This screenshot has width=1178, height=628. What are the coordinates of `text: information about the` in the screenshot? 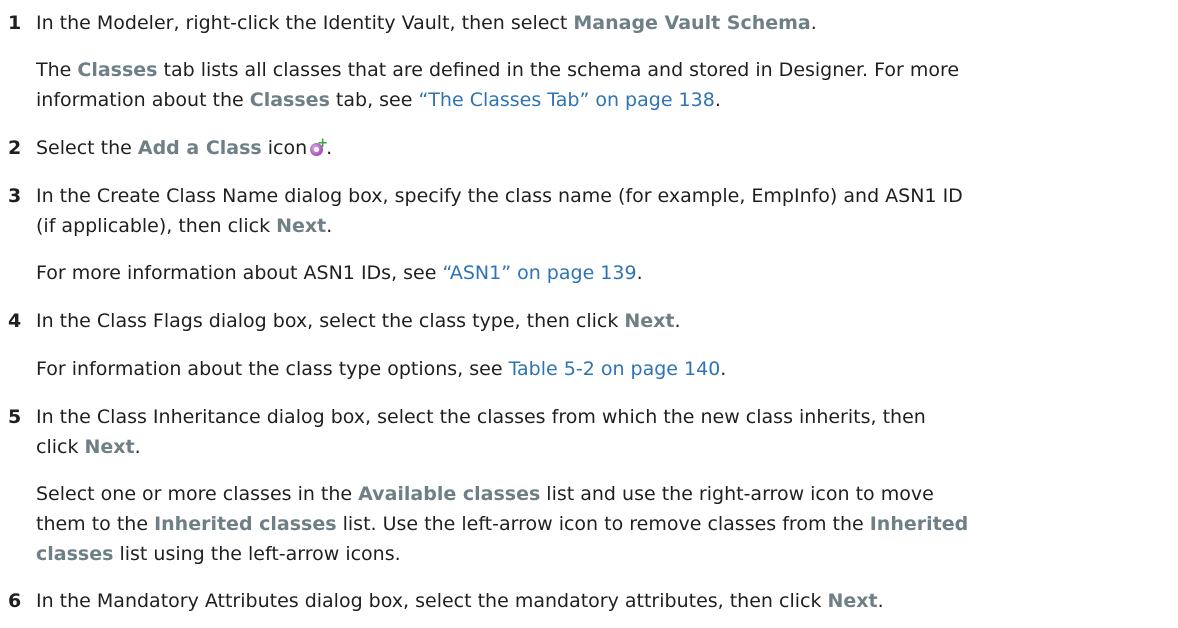 It's located at (143, 100).